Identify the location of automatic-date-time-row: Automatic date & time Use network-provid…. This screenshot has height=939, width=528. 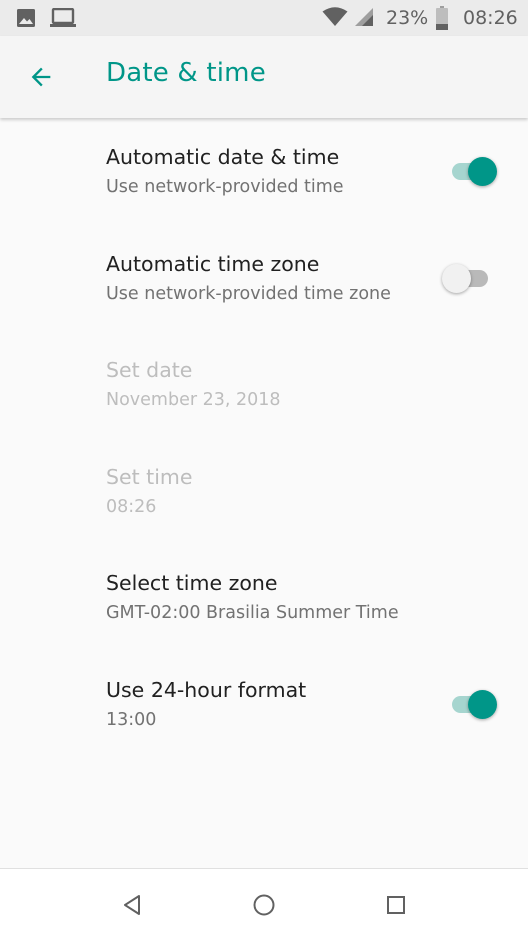
(264, 171).